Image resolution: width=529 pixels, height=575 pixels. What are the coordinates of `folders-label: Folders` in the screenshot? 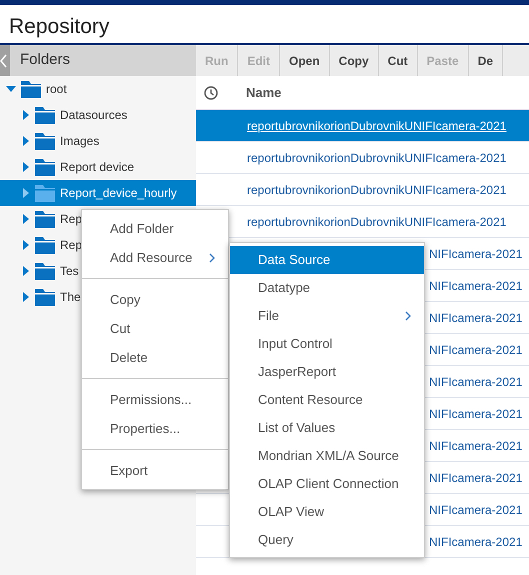 It's located at (45, 60).